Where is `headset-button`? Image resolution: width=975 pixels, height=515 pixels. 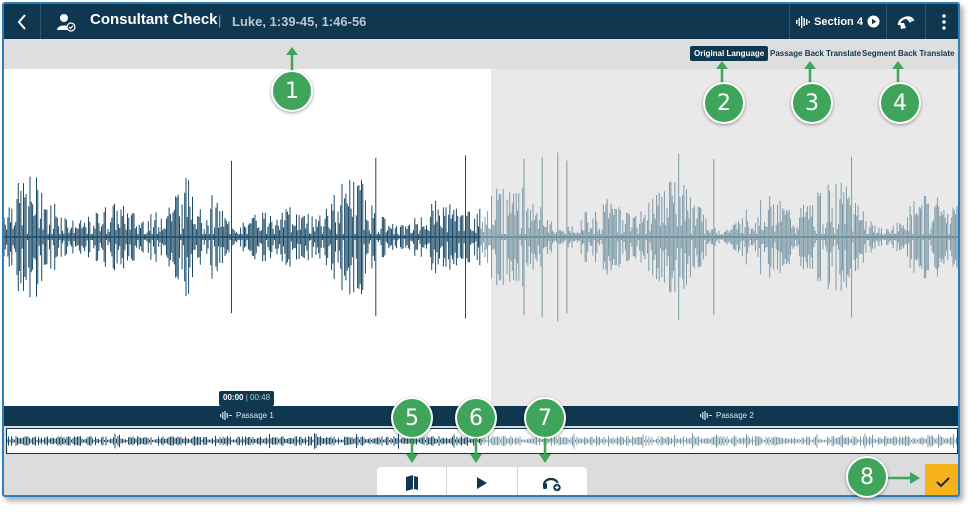
headset-button is located at coordinates (906, 21).